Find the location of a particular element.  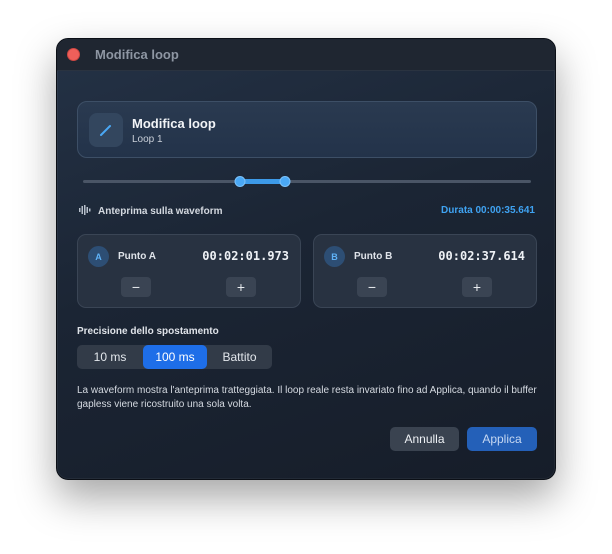

cancel-button: Annulla is located at coordinates (424, 439).